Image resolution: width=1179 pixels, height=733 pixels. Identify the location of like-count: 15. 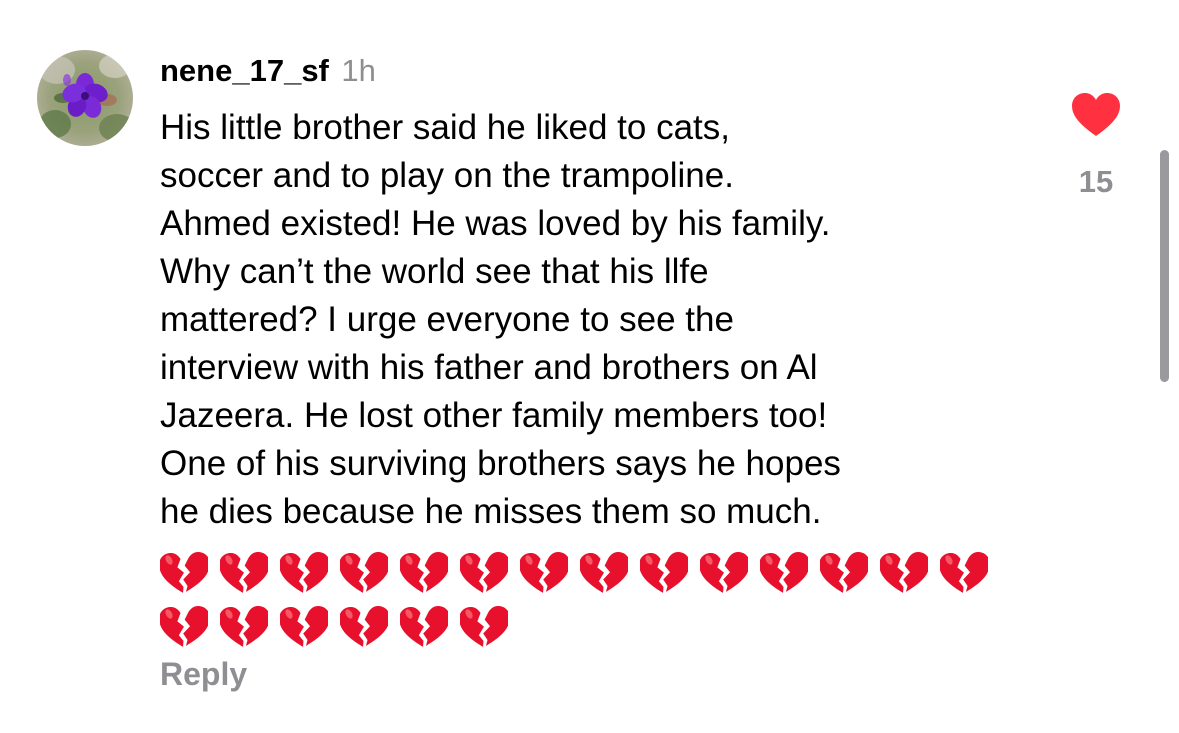
(1096, 181).